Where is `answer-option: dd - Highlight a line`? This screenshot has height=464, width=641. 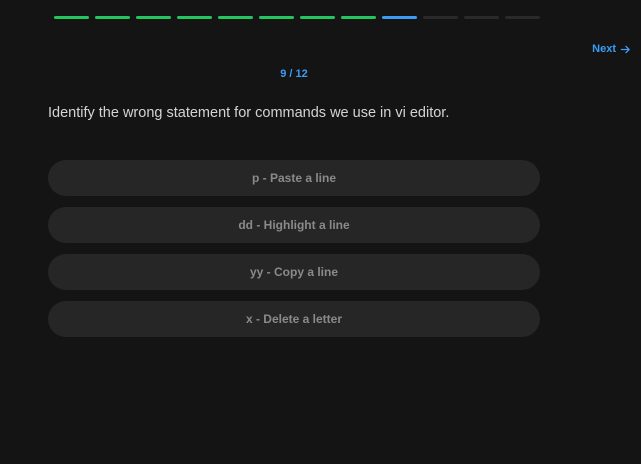
answer-option: dd - Highlight a line is located at coordinates (294, 225).